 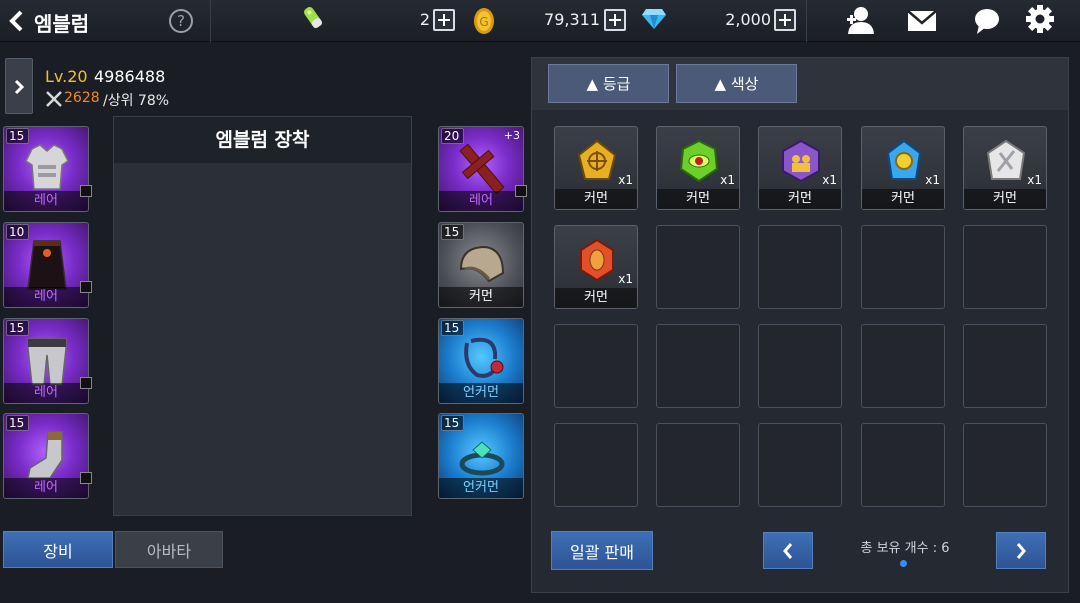 I want to click on weapon-icon, so click(x=482, y=169).